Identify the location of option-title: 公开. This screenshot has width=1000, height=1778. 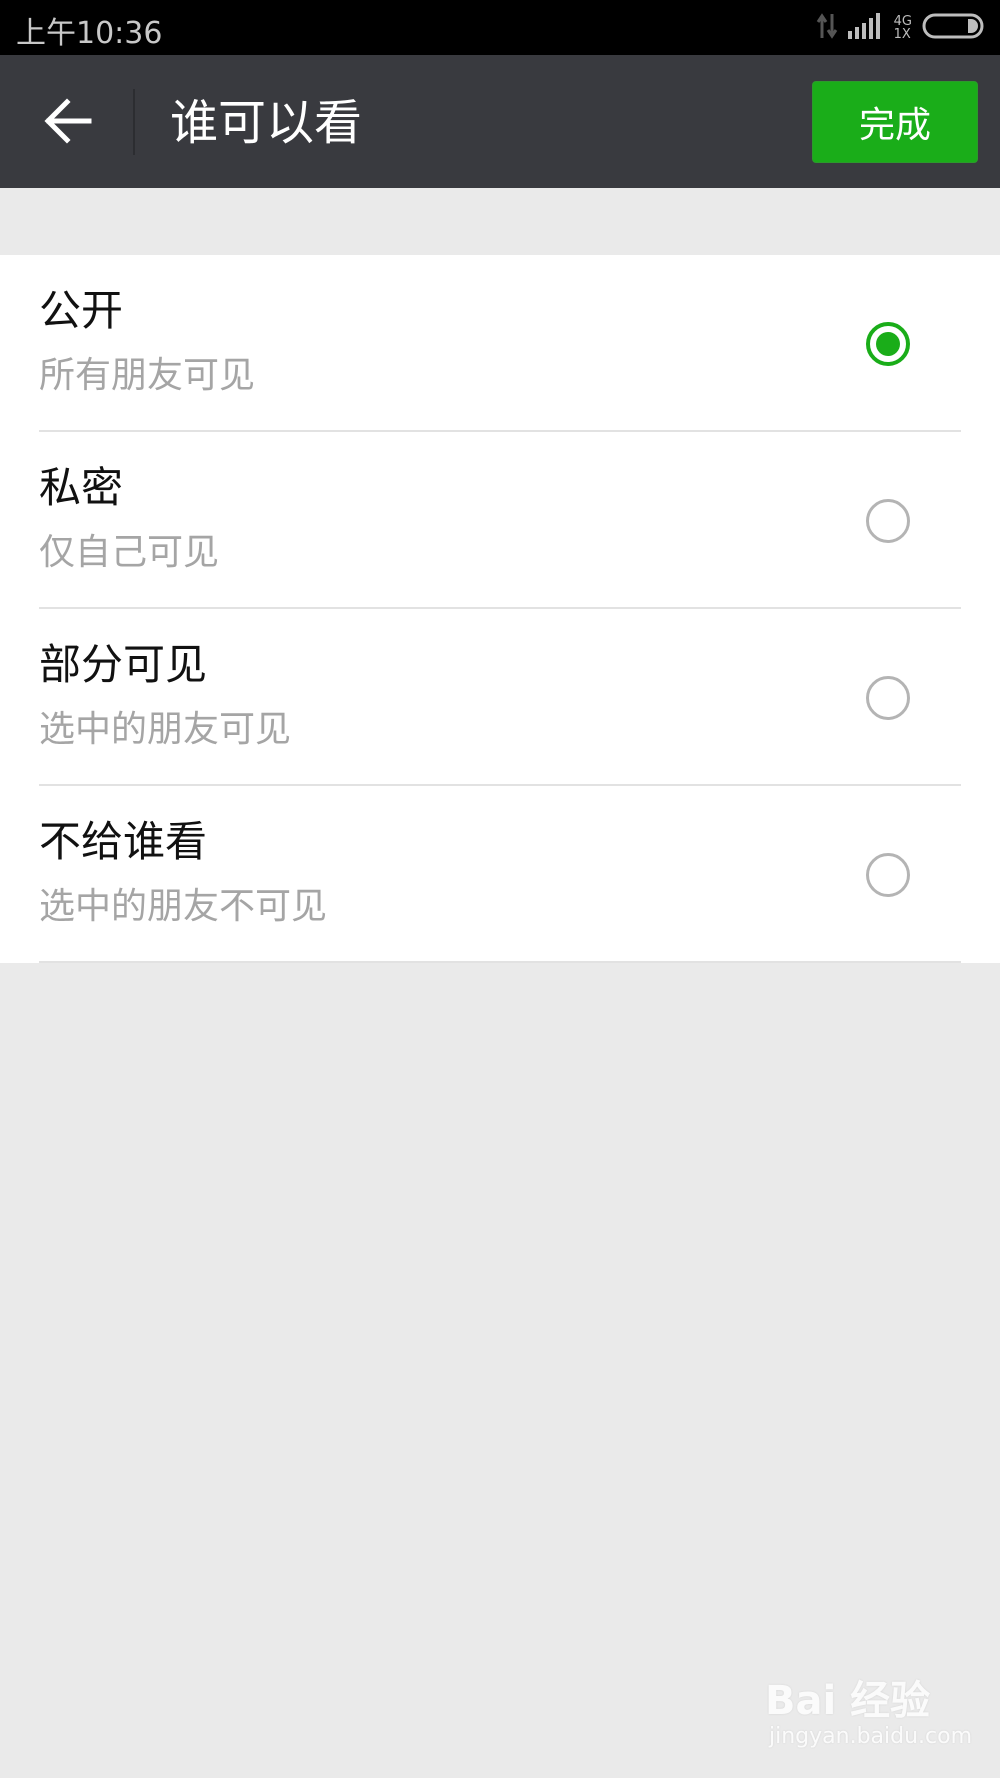
(81, 310).